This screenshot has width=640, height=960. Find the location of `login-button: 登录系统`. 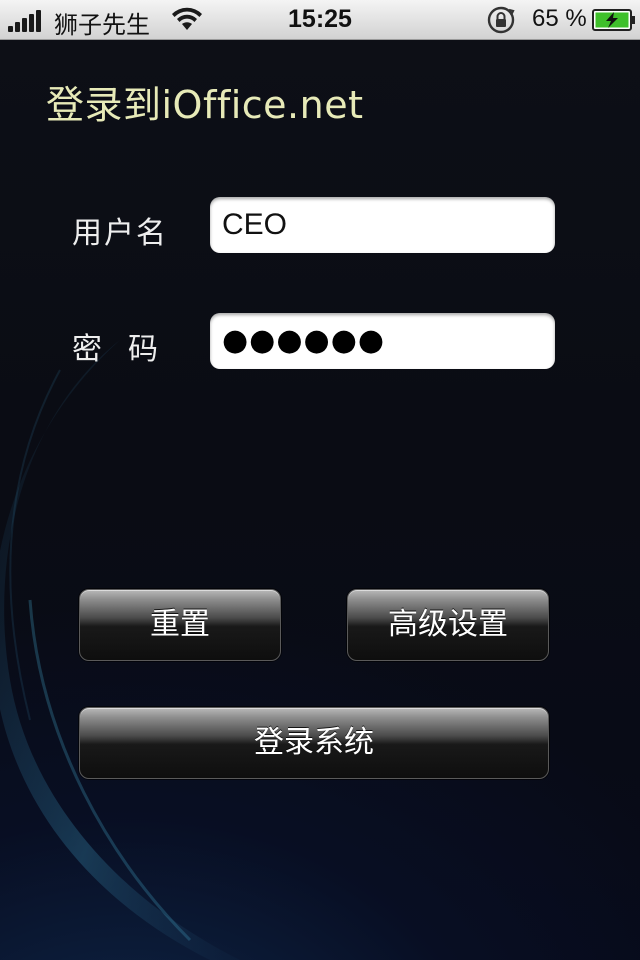

login-button: 登录系统 is located at coordinates (314, 743).